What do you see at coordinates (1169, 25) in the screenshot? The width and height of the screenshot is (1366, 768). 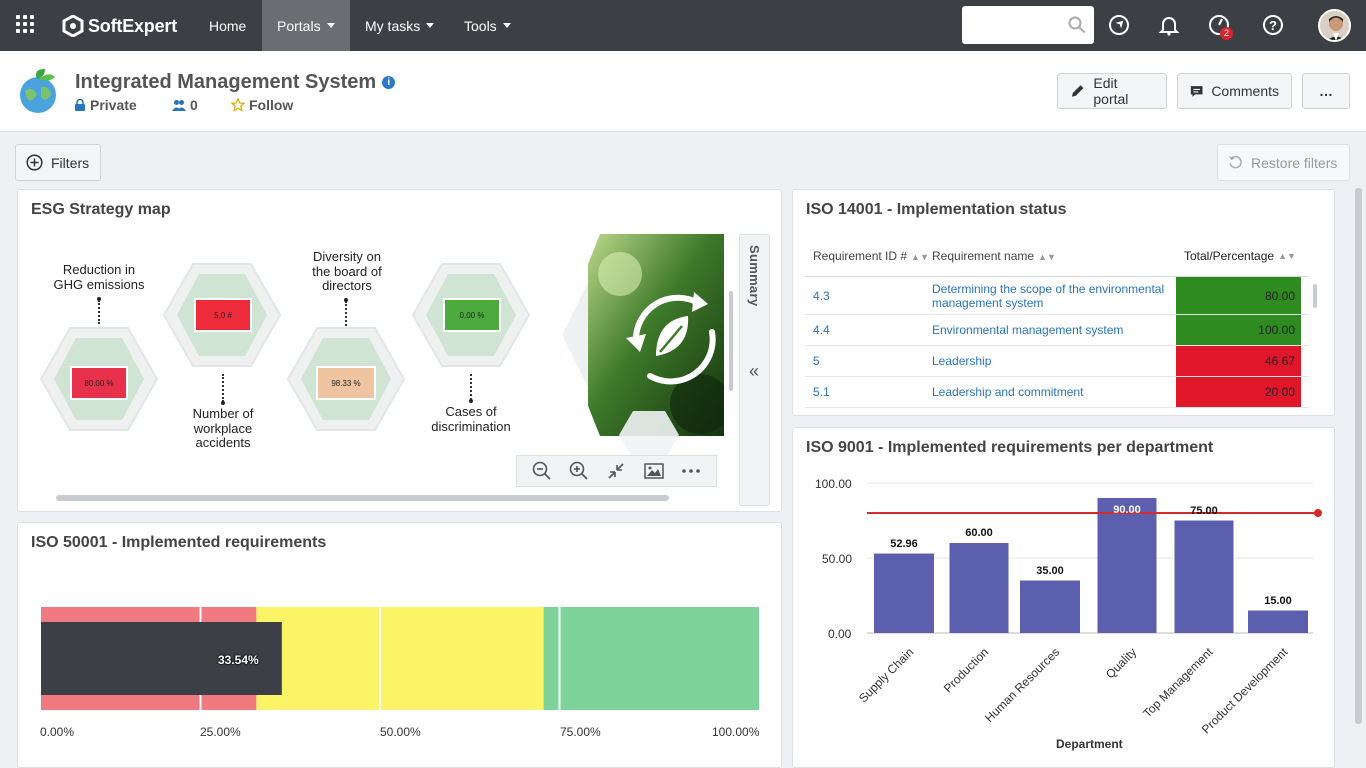 I see `bell-icon` at bounding box center [1169, 25].